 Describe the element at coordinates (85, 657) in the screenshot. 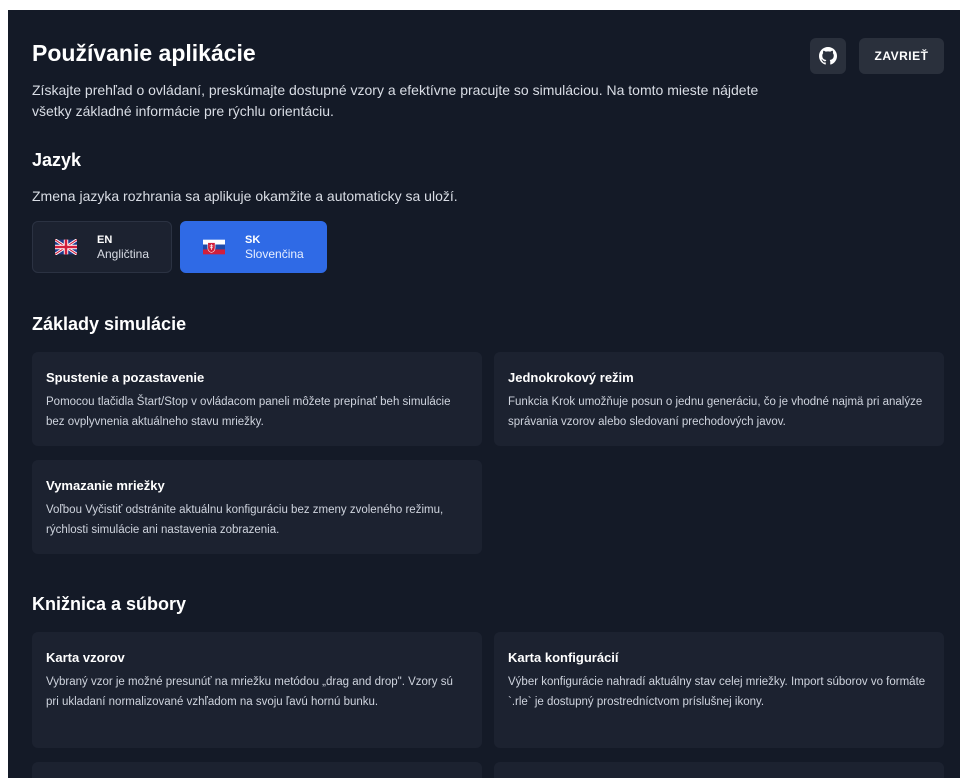

I see `card-title: Karta vzorov` at that location.